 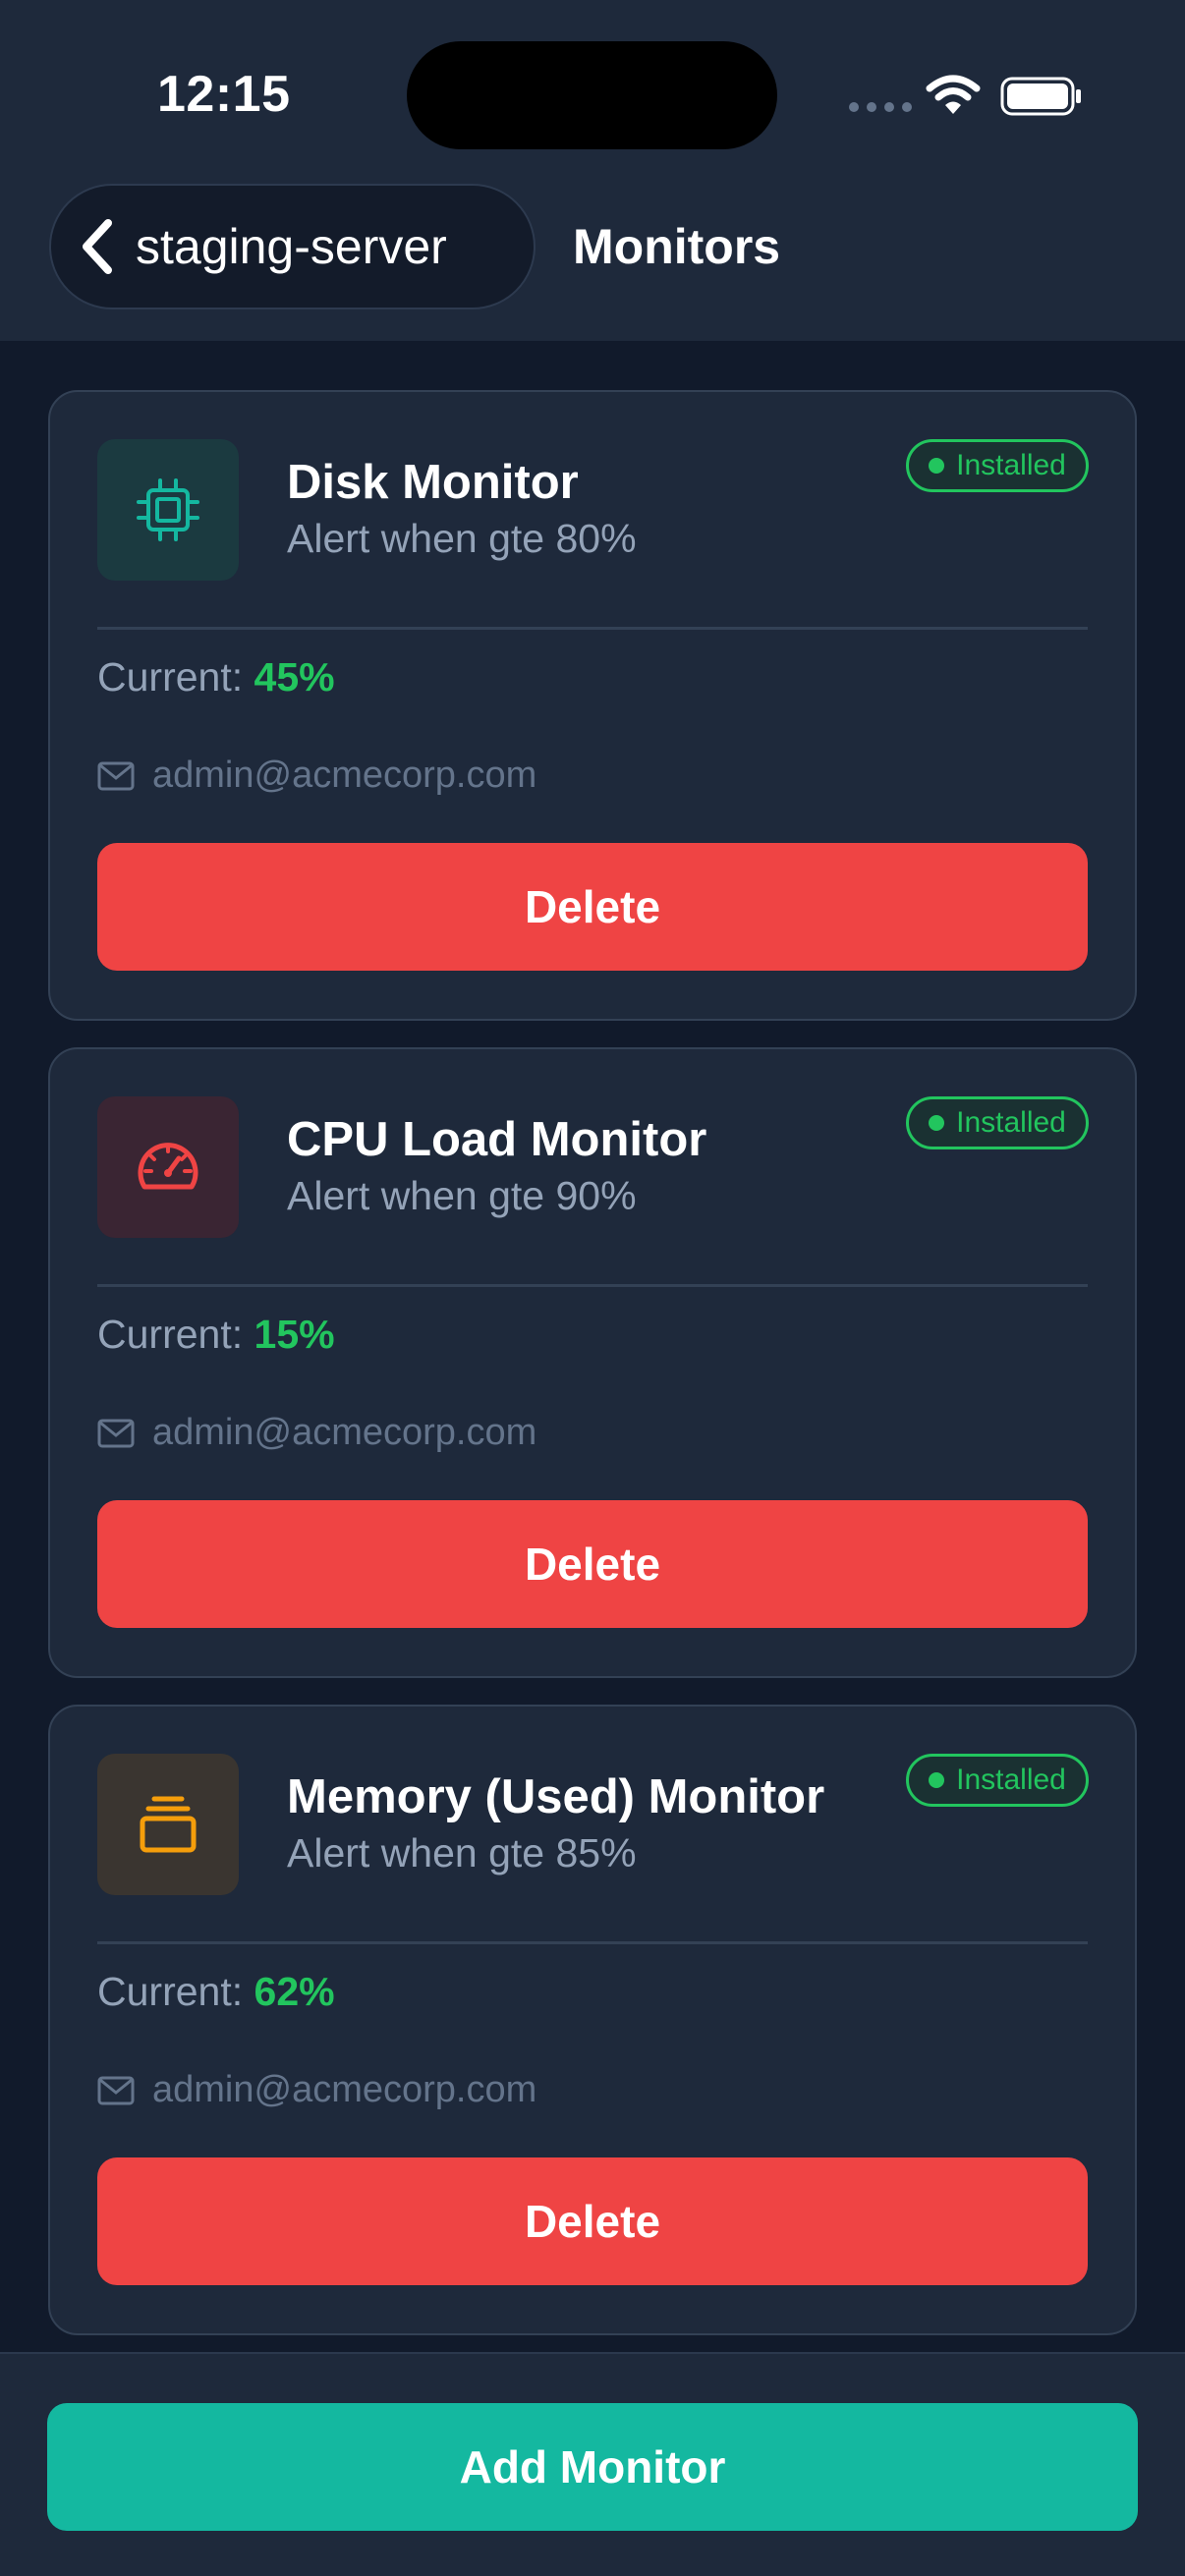 I want to click on back-button: staging-server, so click(x=292, y=246).